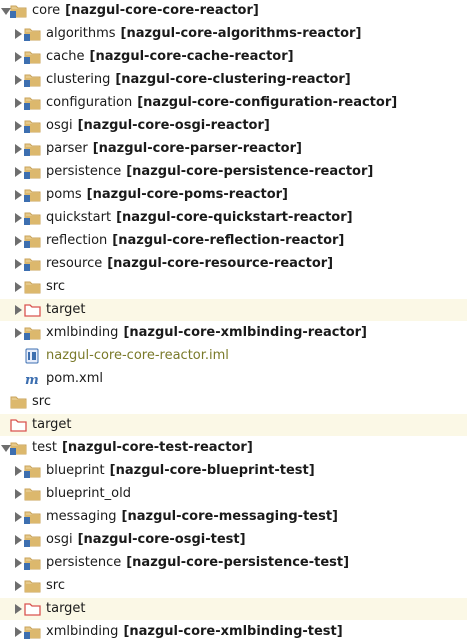 Image resolution: width=467 pixels, height=643 pixels. I want to click on tree-row: m pom.xml, so click(233, 379).